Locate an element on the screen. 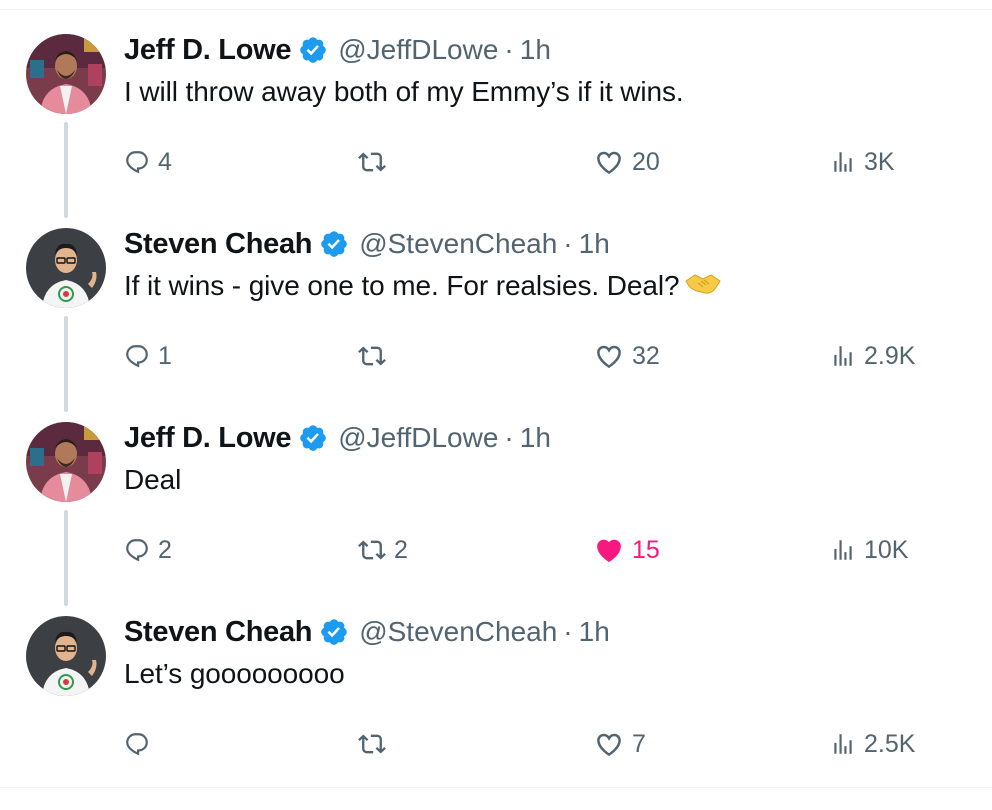 The width and height of the screenshot is (992, 810). views-button: 3K is located at coordinates (862, 162).